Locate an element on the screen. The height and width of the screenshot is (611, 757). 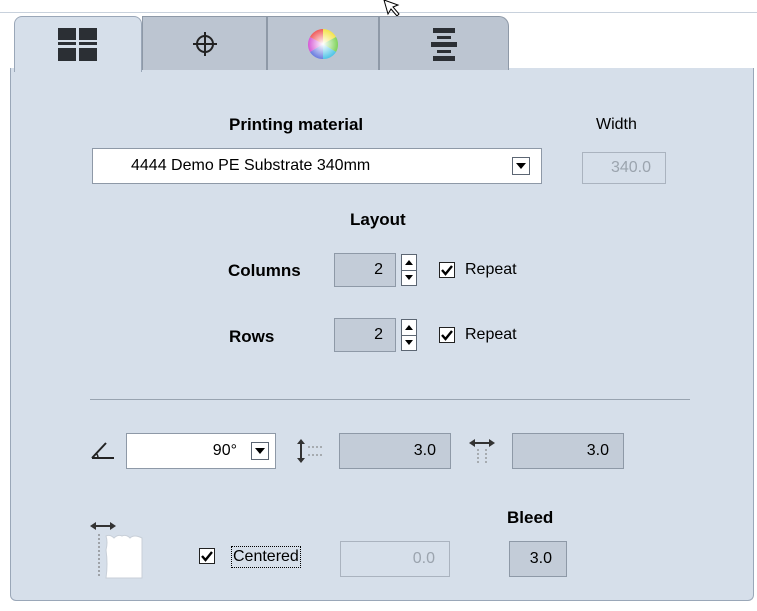
bleed-centered-icon is located at coordinates (116, 550).